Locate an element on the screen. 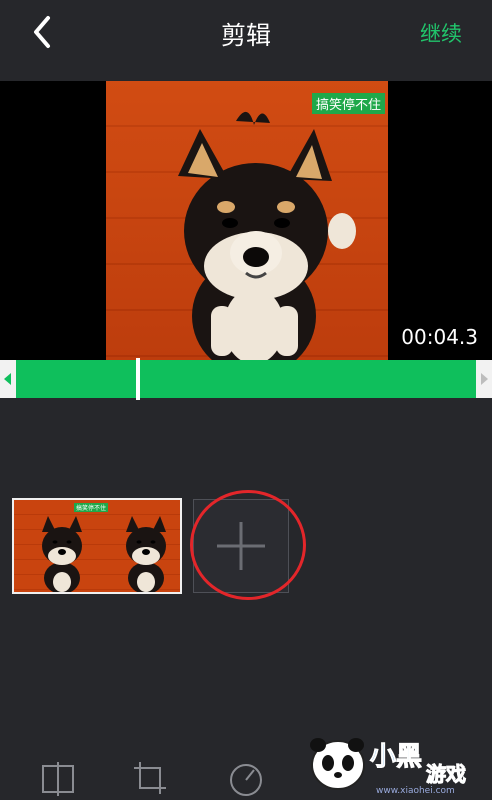 Image resolution: width=492 pixels, height=800 pixels. trim-handle-right is located at coordinates (484, 379).